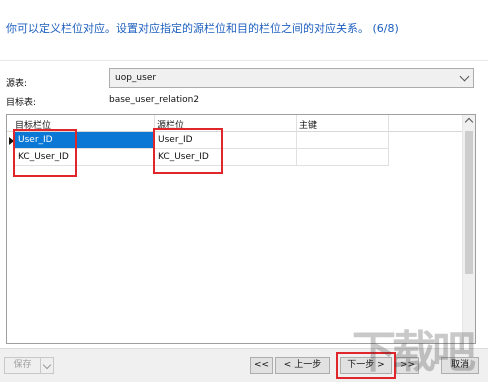  What do you see at coordinates (202, 28) in the screenshot?
I see `wizard-heading: 你可以定义栏位对应。设置对应指定的源栏位和目的栏位之间的对应关系。 (6/8)` at bounding box center [202, 28].